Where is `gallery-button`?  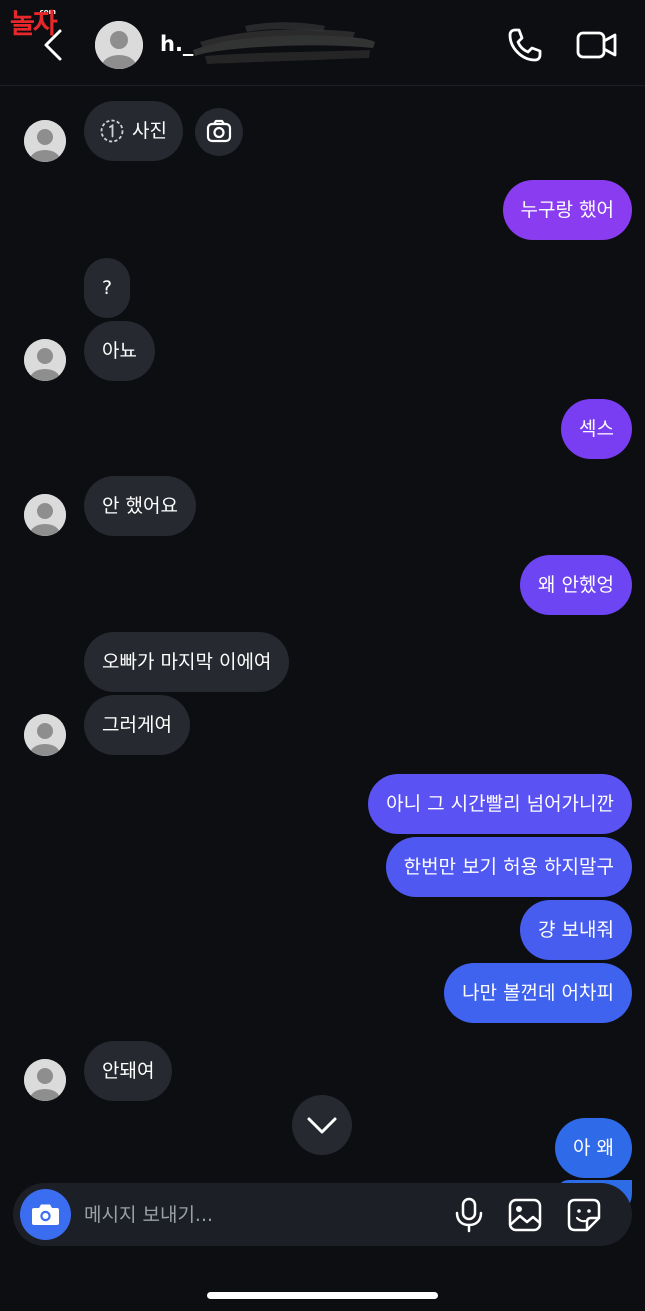 gallery-button is located at coordinates (525, 1215).